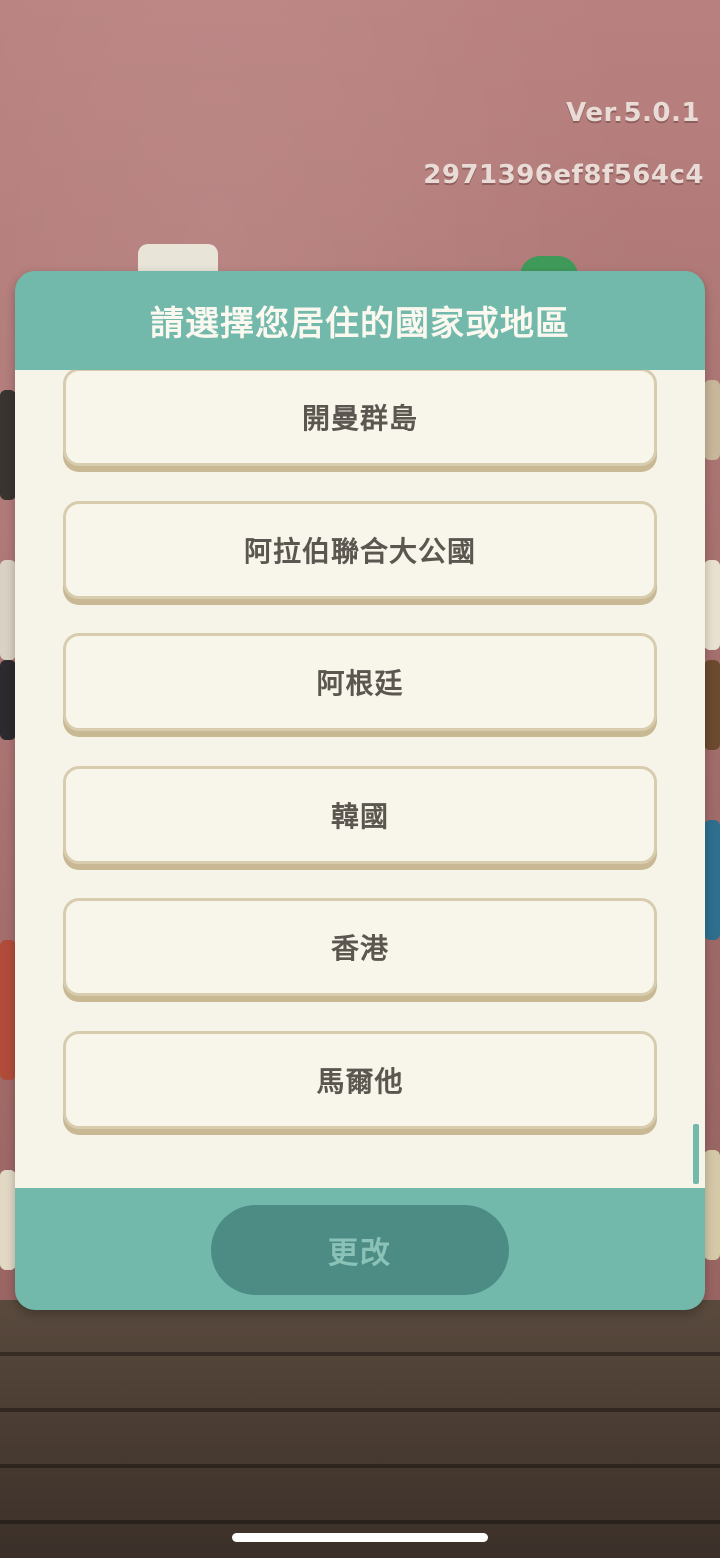 This screenshot has height=1558, width=720. I want to click on change-button-label: 更改, so click(360, 1253).